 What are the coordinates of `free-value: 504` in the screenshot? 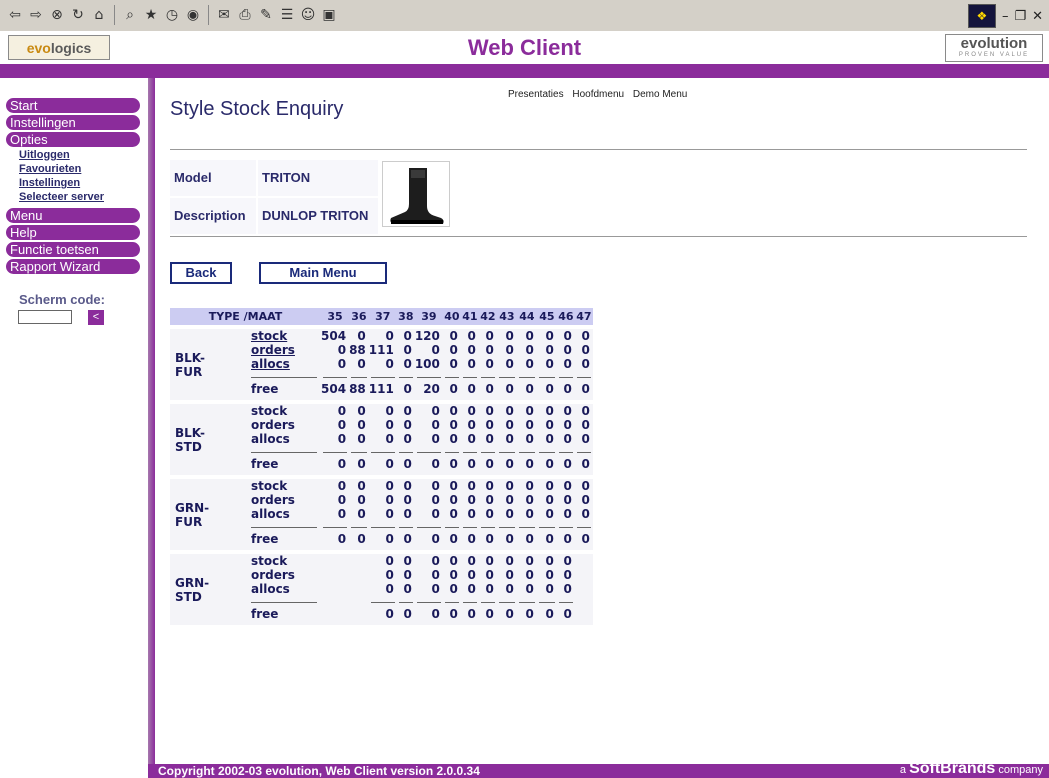 It's located at (335, 389).